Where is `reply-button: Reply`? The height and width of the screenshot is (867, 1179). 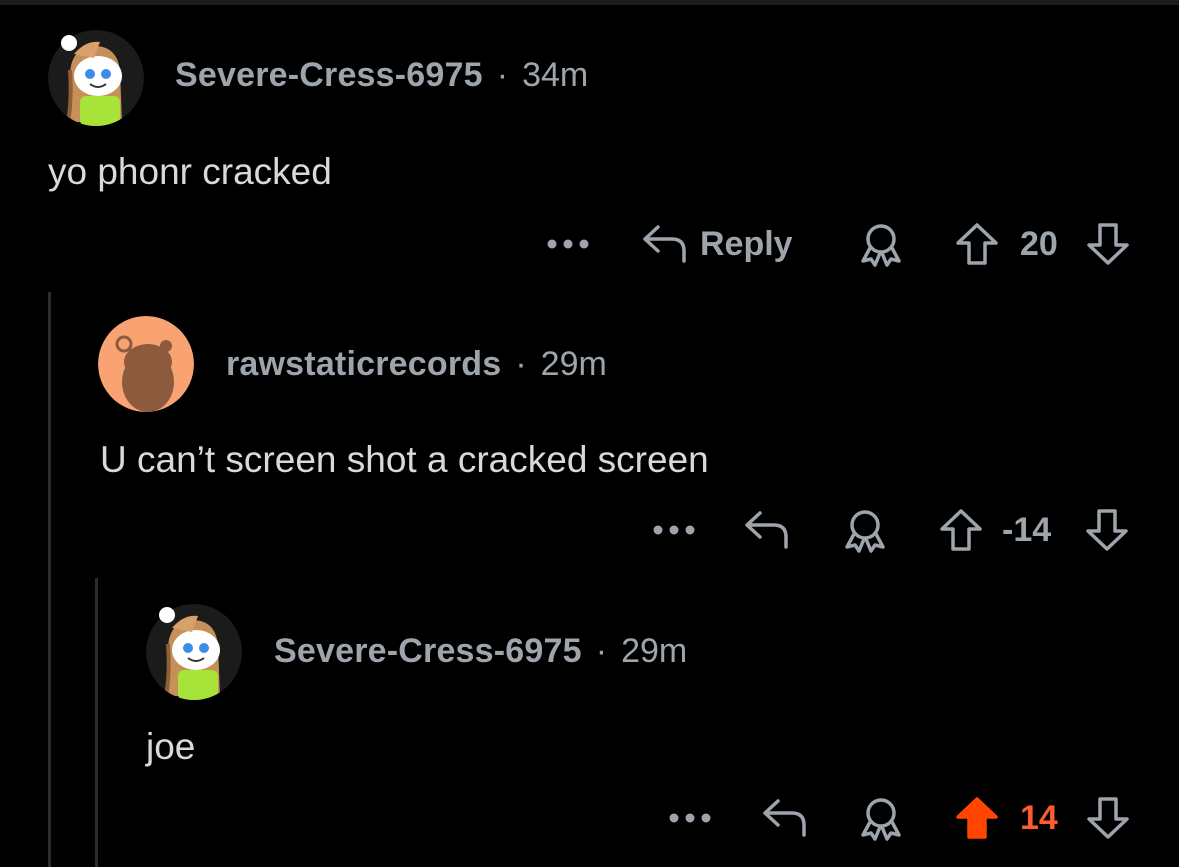 reply-button: Reply is located at coordinates (717, 244).